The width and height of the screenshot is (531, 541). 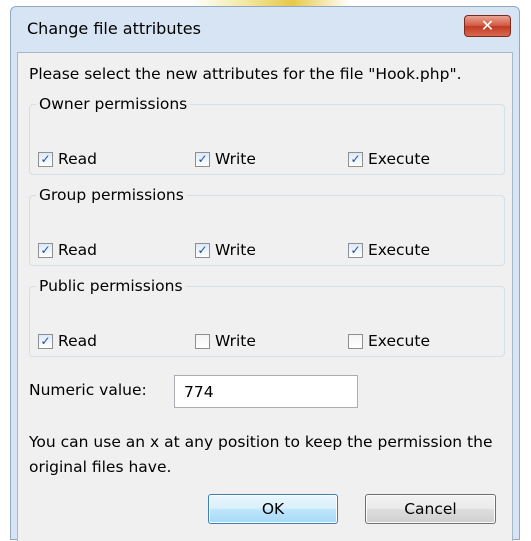 I want to click on owner-permissions-legend: Owner permissions, so click(x=113, y=104).